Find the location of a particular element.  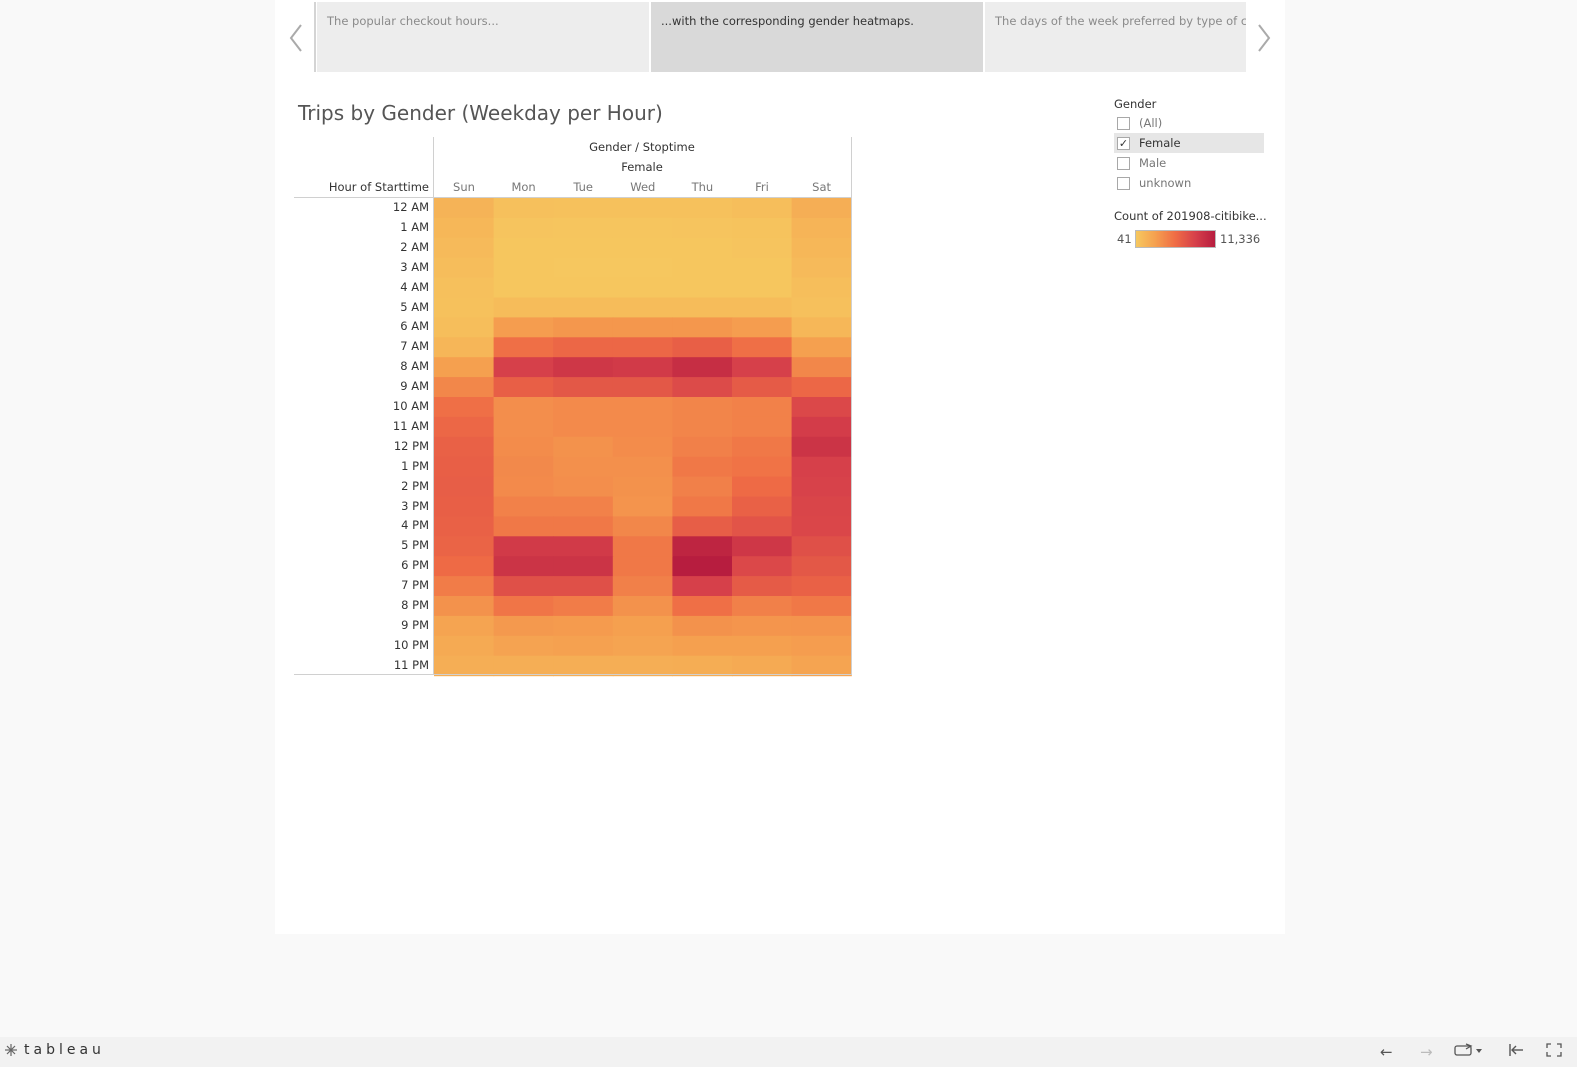

chevron-left-icon is located at coordinates (295, 38).